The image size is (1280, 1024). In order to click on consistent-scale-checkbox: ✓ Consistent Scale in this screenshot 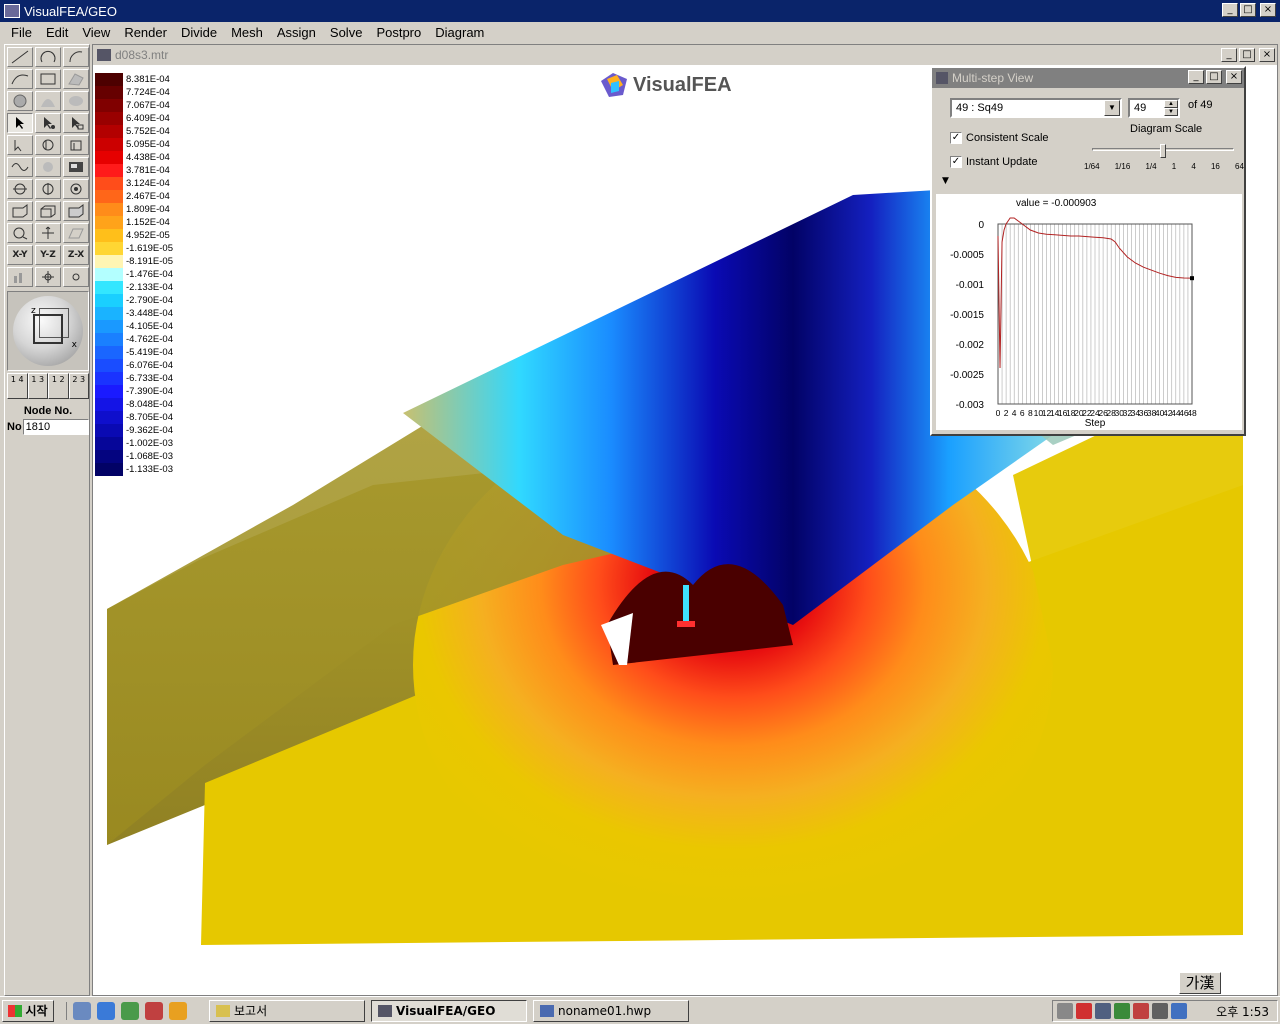, I will do `click(999, 138)`.